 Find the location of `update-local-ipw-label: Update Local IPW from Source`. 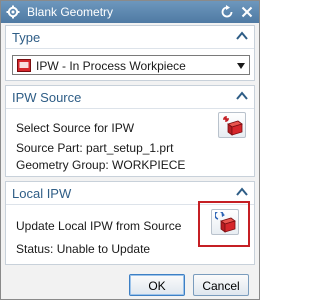

update-local-ipw-label: Update Local IPW from Source is located at coordinates (99, 226).